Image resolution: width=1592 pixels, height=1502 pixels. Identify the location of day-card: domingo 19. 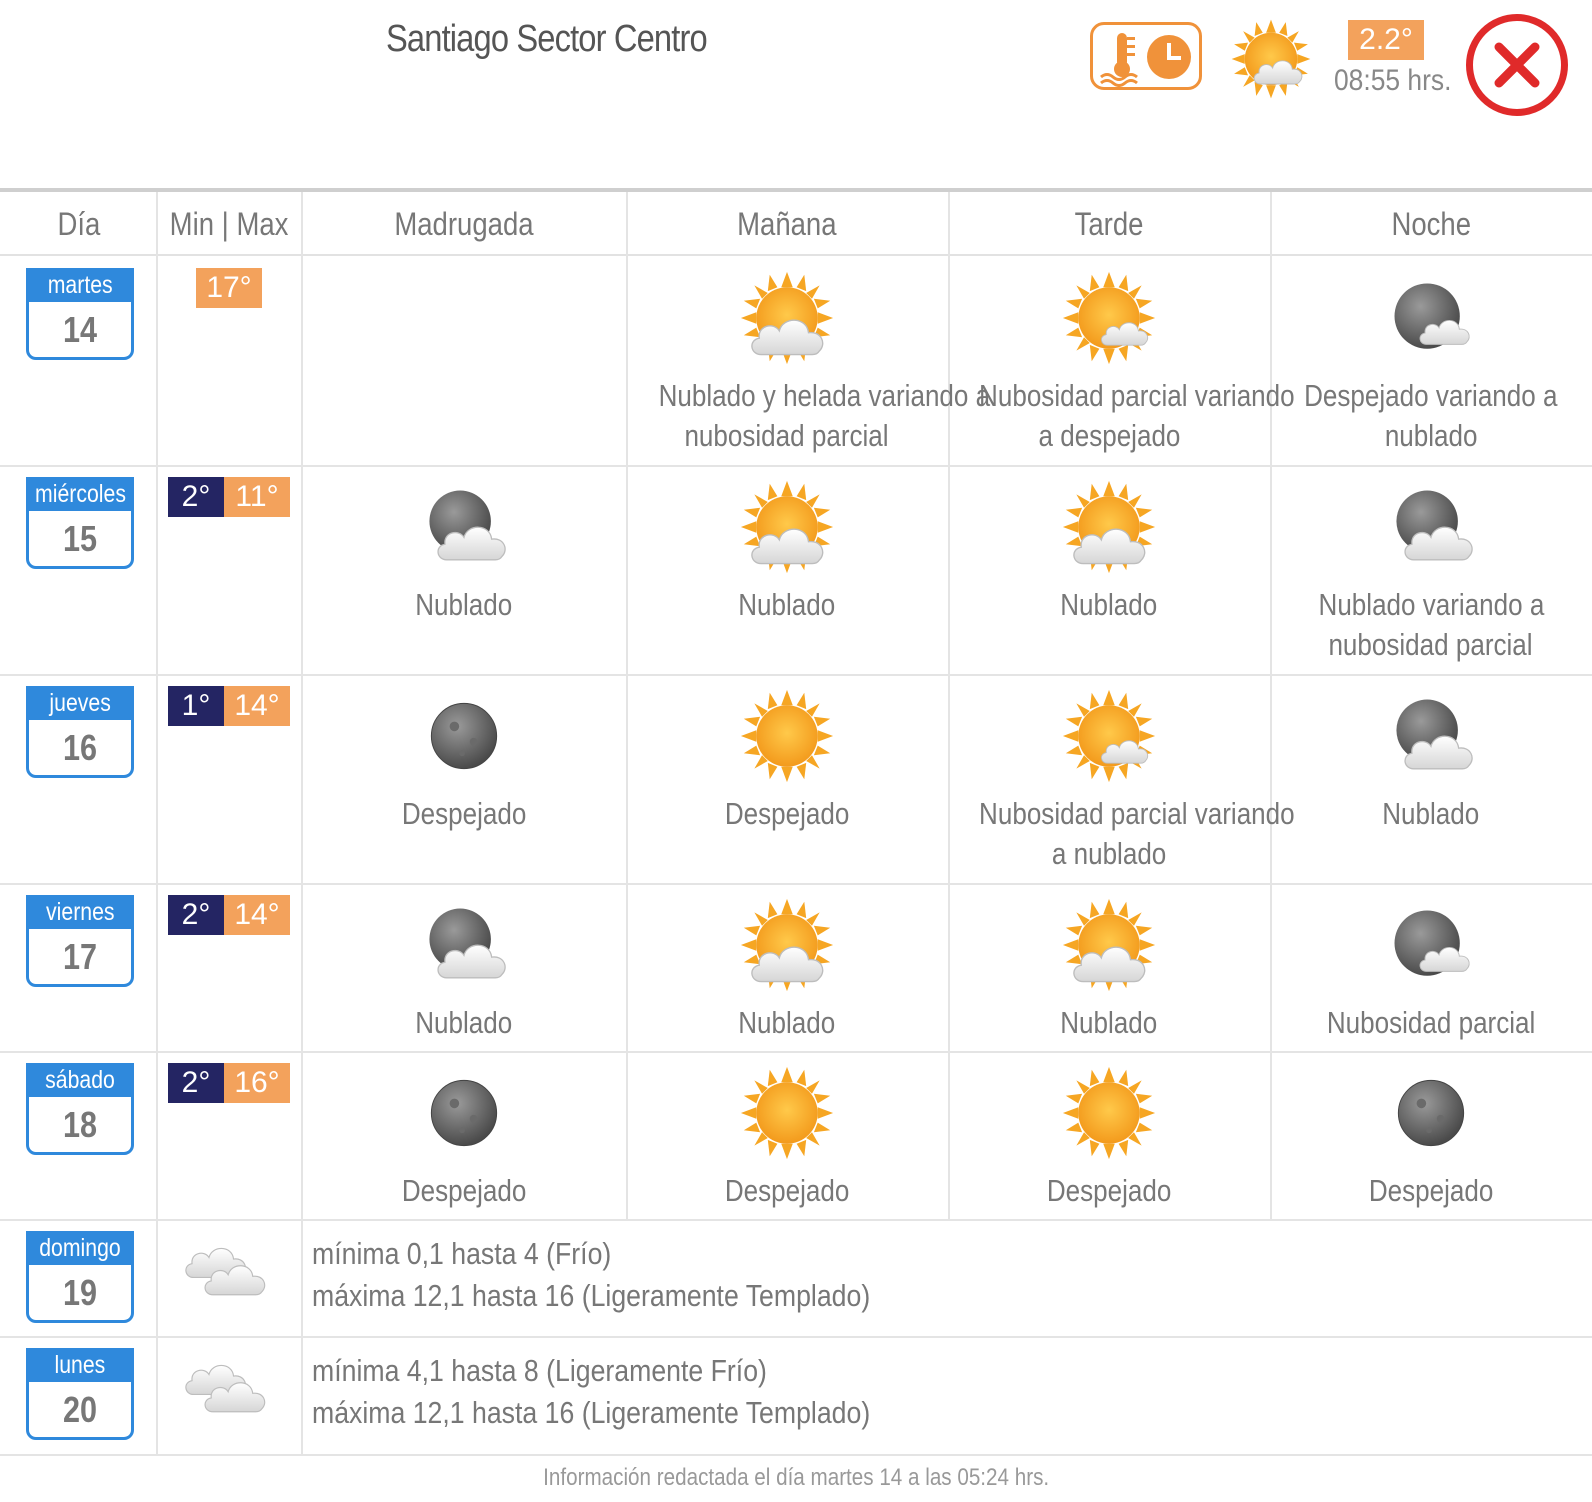
(80, 1277).